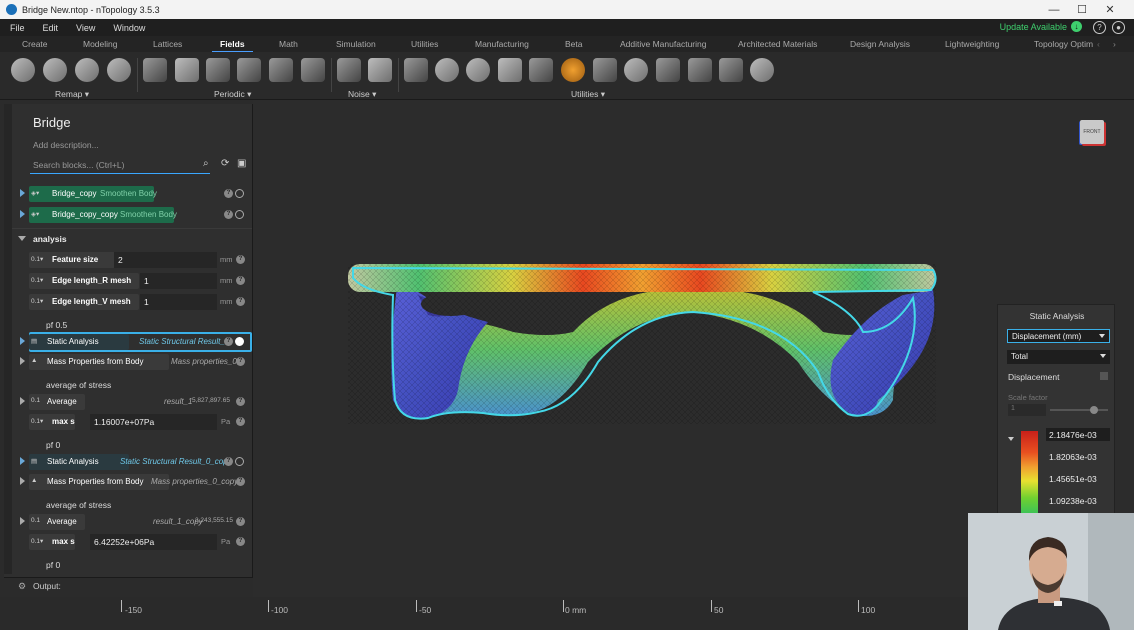  Describe the element at coordinates (99, 482) in the screenshot. I see `block-chip: ▲ Mass Properties from Body` at that location.